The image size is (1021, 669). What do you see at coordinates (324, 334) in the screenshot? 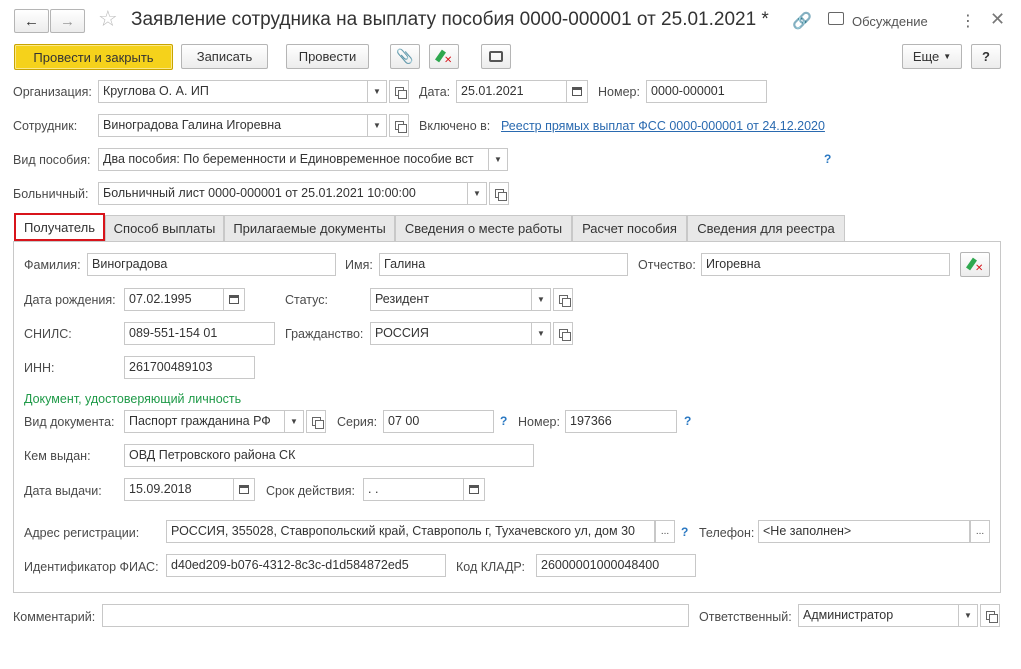
I see `citizenship-label: Гражданство:` at bounding box center [324, 334].